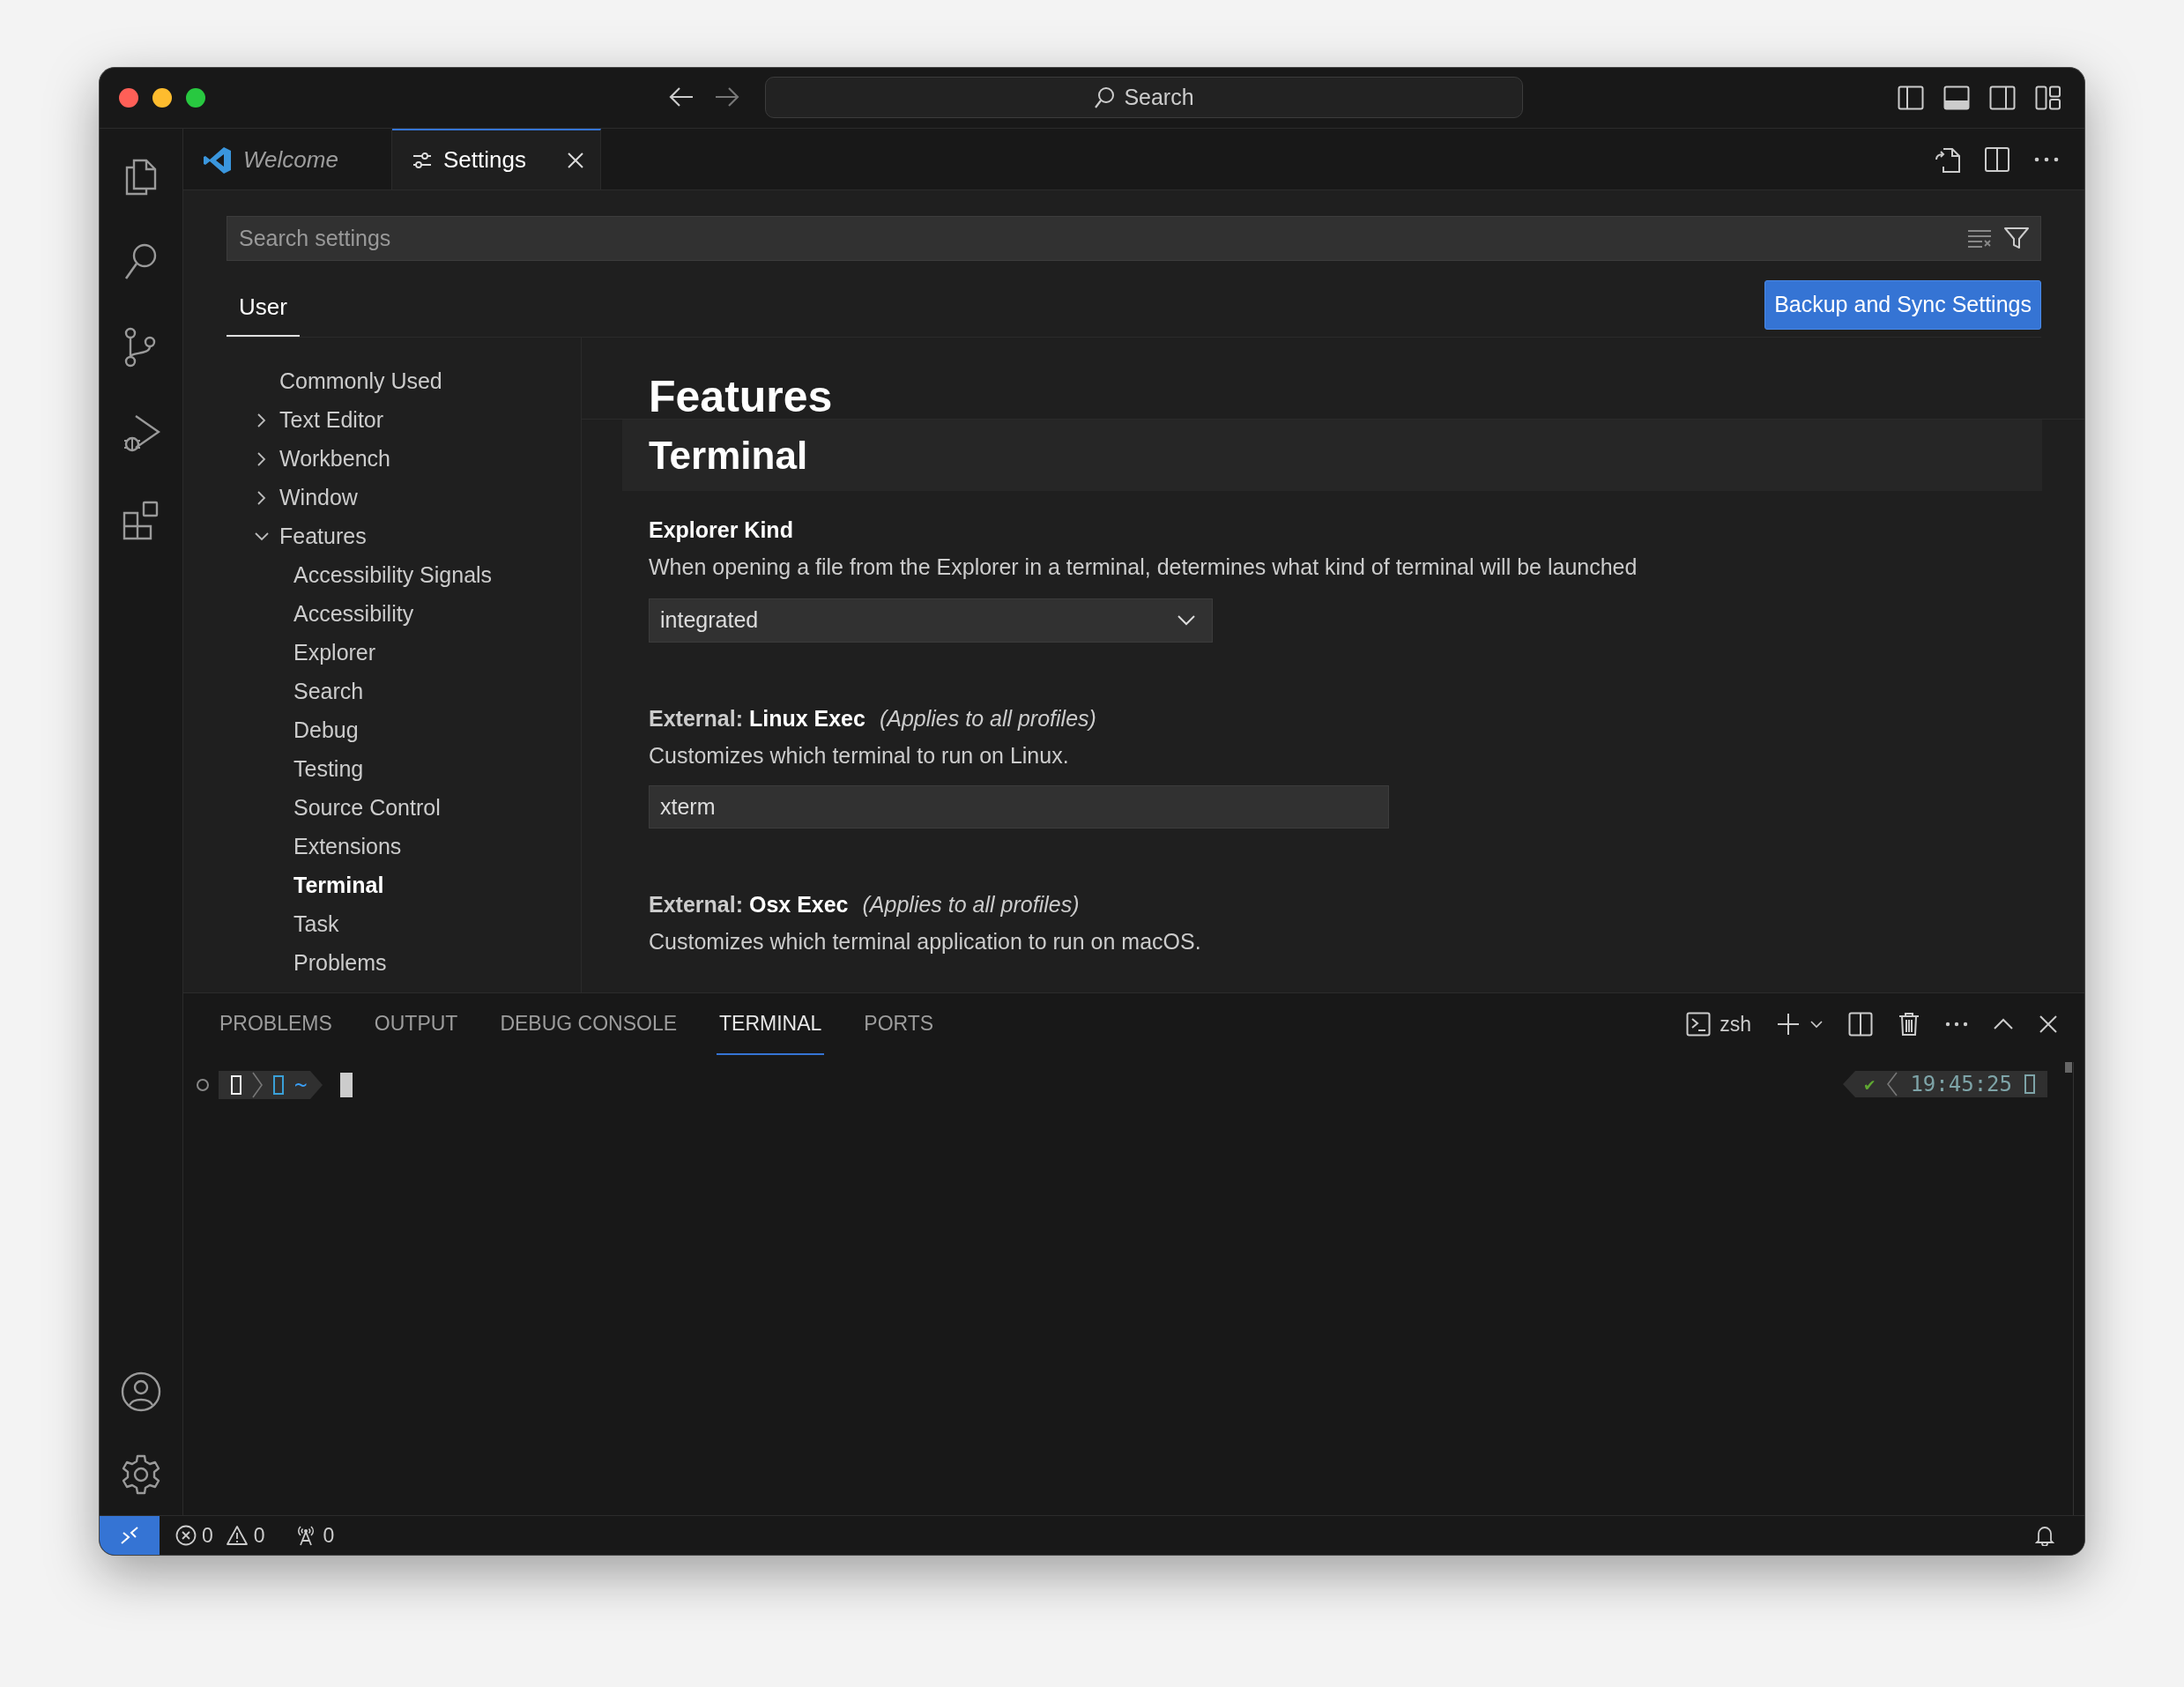 The width and height of the screenshot is (2184, 1687). Describe the element at coordinates (588, 1024) in the screenshot. I see `panel-tab: DEBUG CONSOLE` at that location.